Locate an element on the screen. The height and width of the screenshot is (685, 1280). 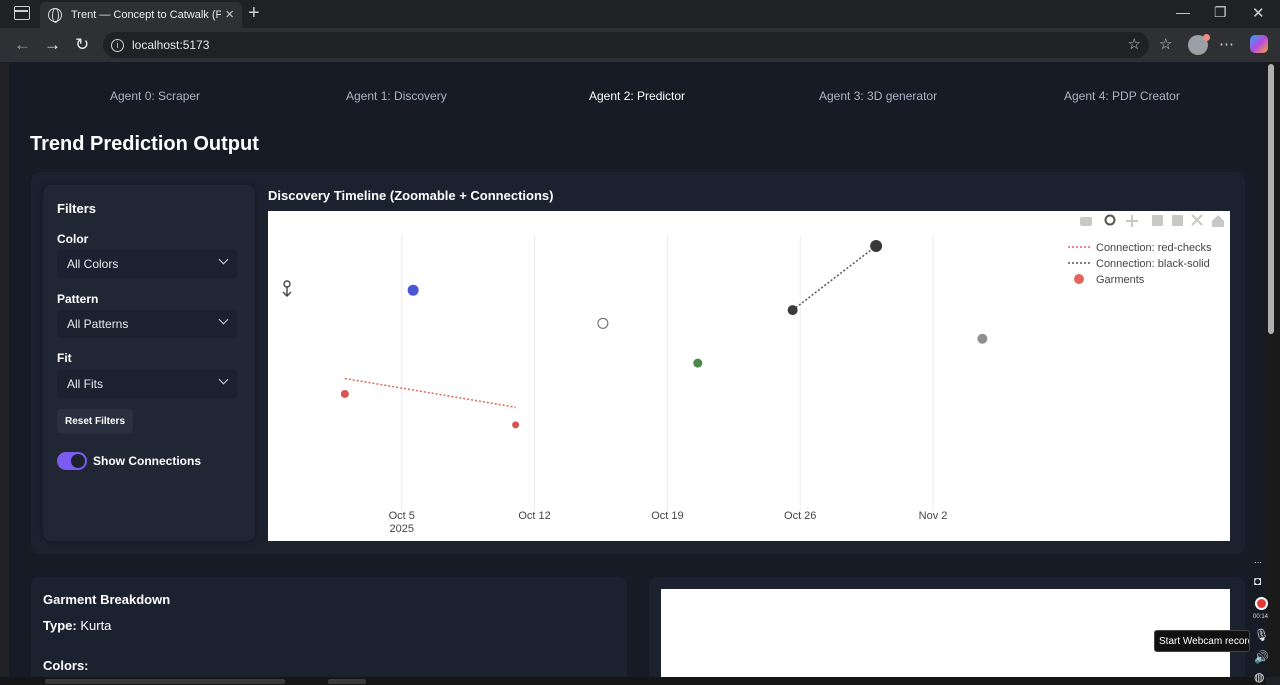
legend-label: Garments is located at coordinates (1120, 280).